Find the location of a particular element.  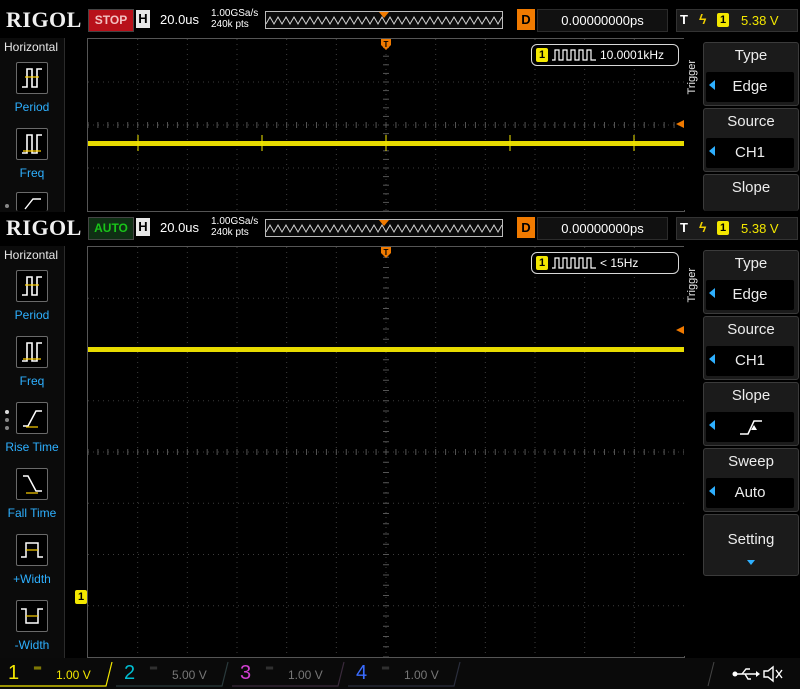

channel-2-scale: 5.00 V is located at coordinates (189, 675).